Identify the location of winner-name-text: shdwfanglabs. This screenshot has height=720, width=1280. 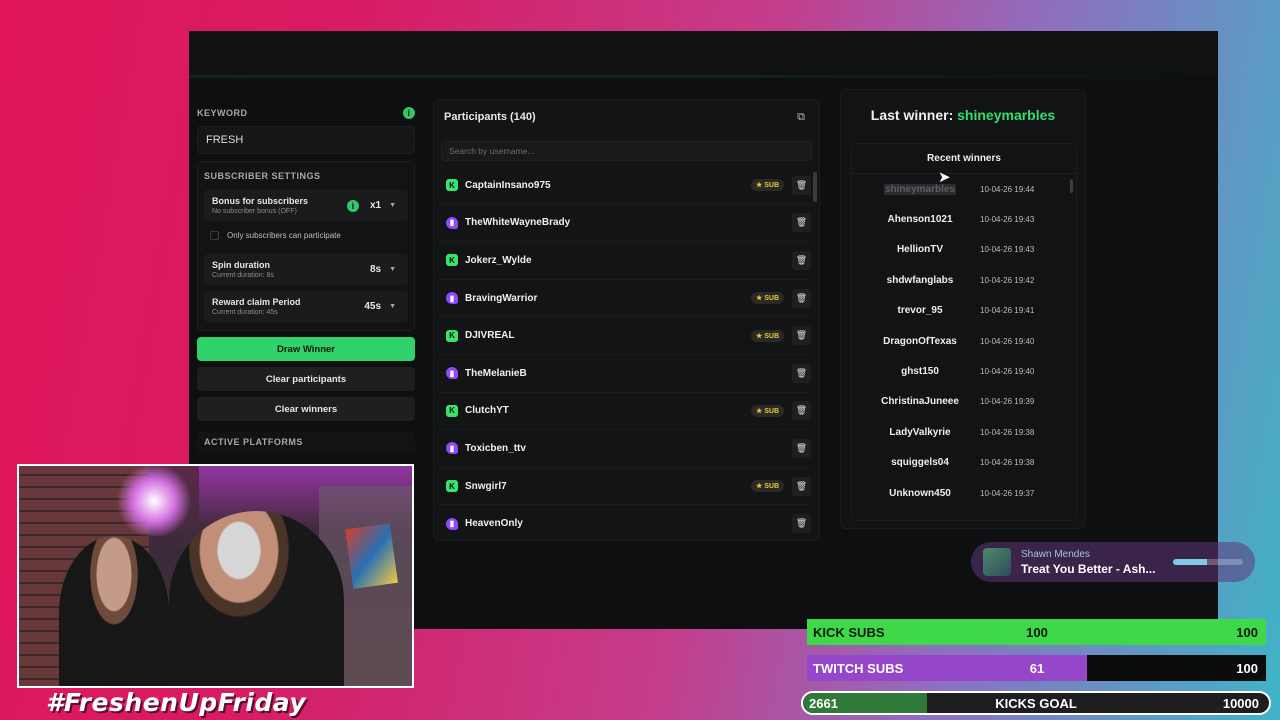
(920, 280).